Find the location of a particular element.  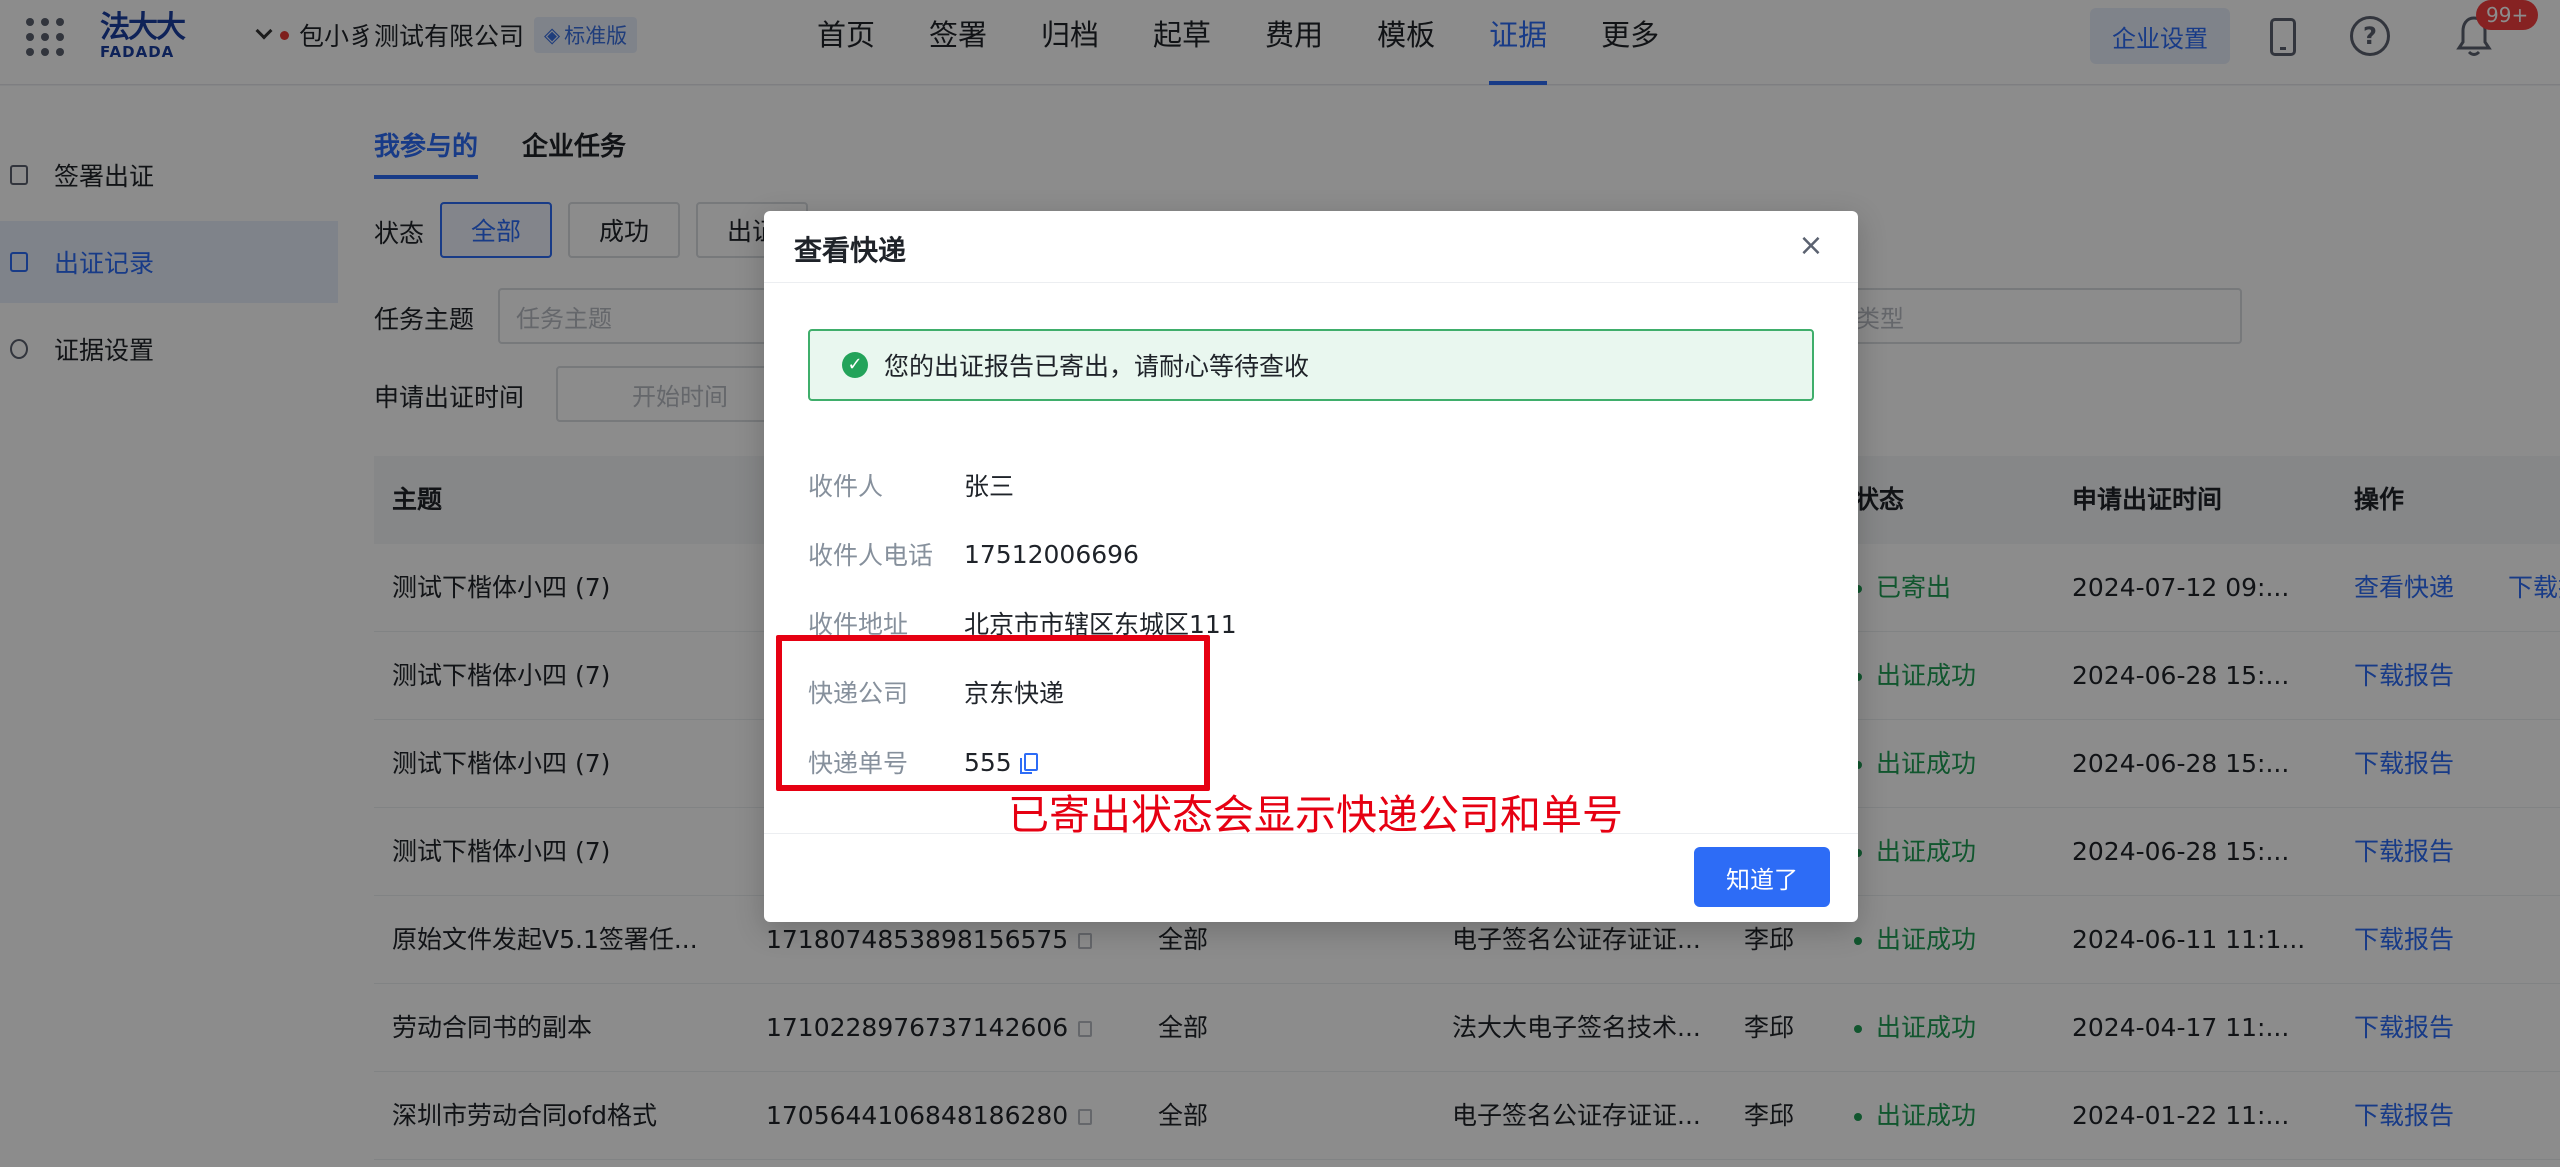

recipient-phone-value: 17512006696 is located at coordinates (1051, 554).